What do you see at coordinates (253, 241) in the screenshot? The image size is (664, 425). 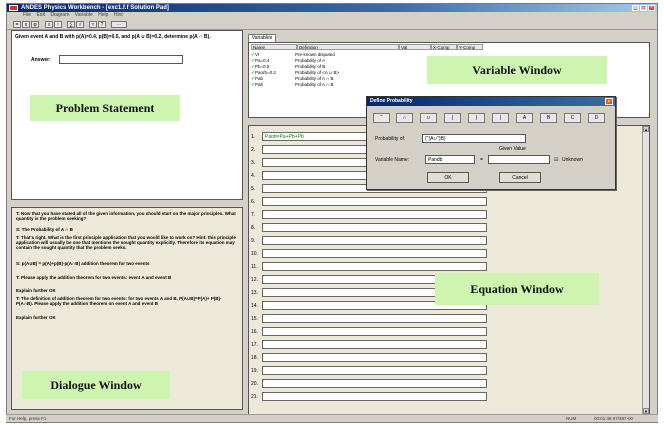 I see `equation-number: 9.` at bounding box center [253, 241].